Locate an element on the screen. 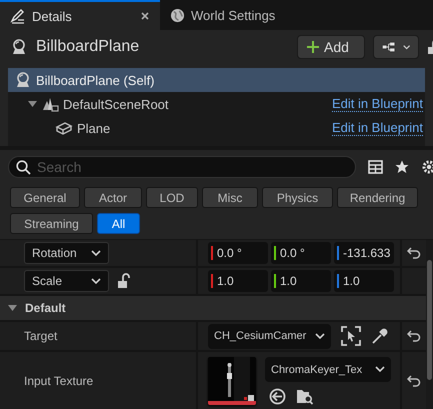 The image size is (433, 409). hierarchy-dropdown is located at coordinates (396, 47).